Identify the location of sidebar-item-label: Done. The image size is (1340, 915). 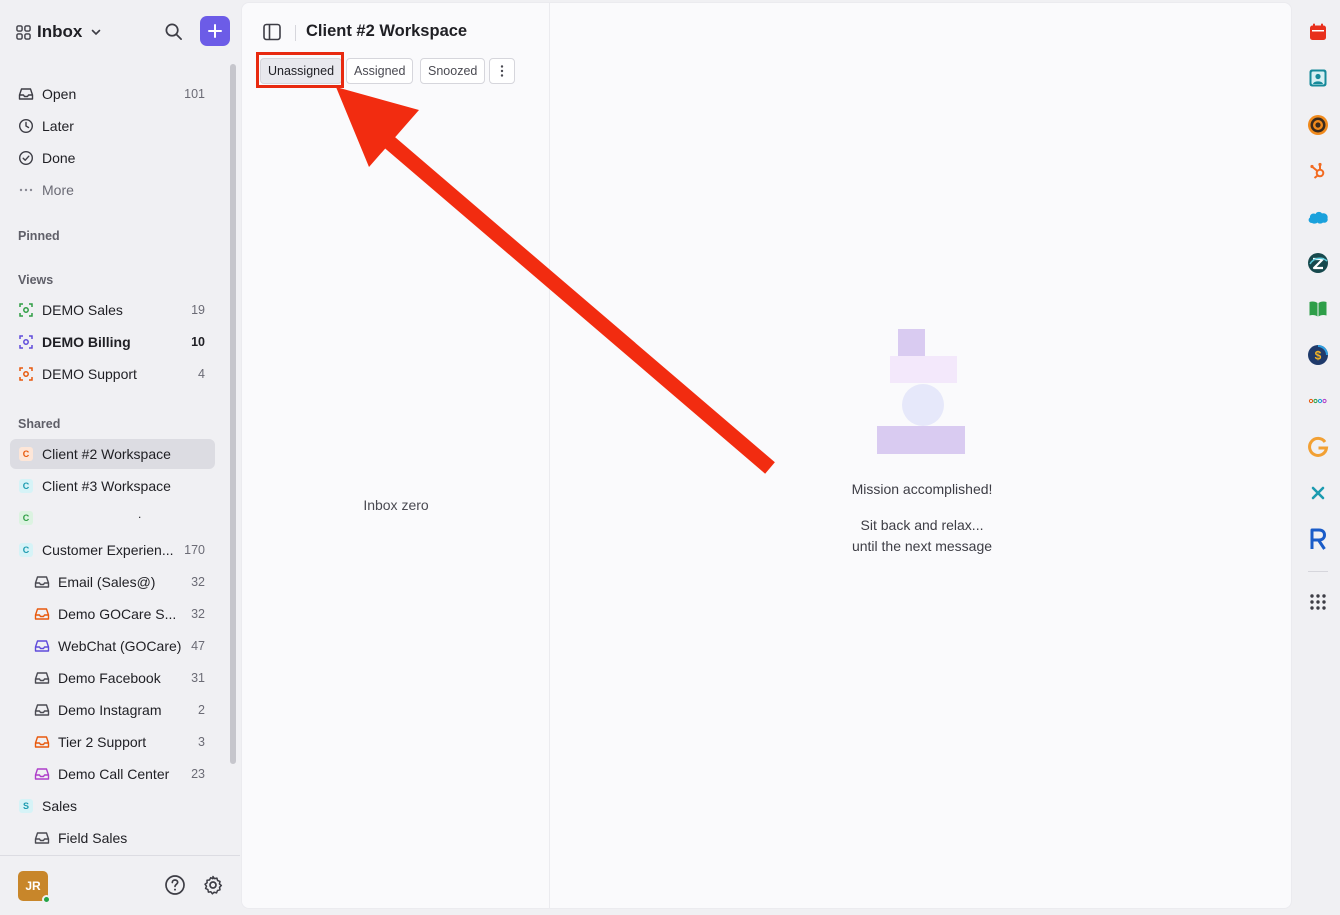
(59, 158).